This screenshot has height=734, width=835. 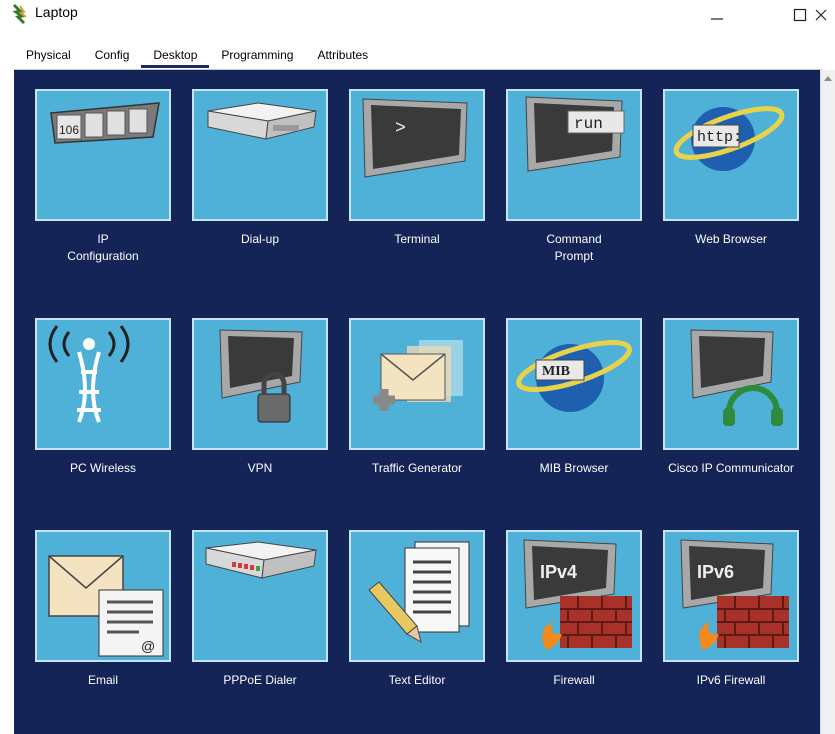 I want to click on mib-browser-icon: MIB, so click(x=574, y=375).